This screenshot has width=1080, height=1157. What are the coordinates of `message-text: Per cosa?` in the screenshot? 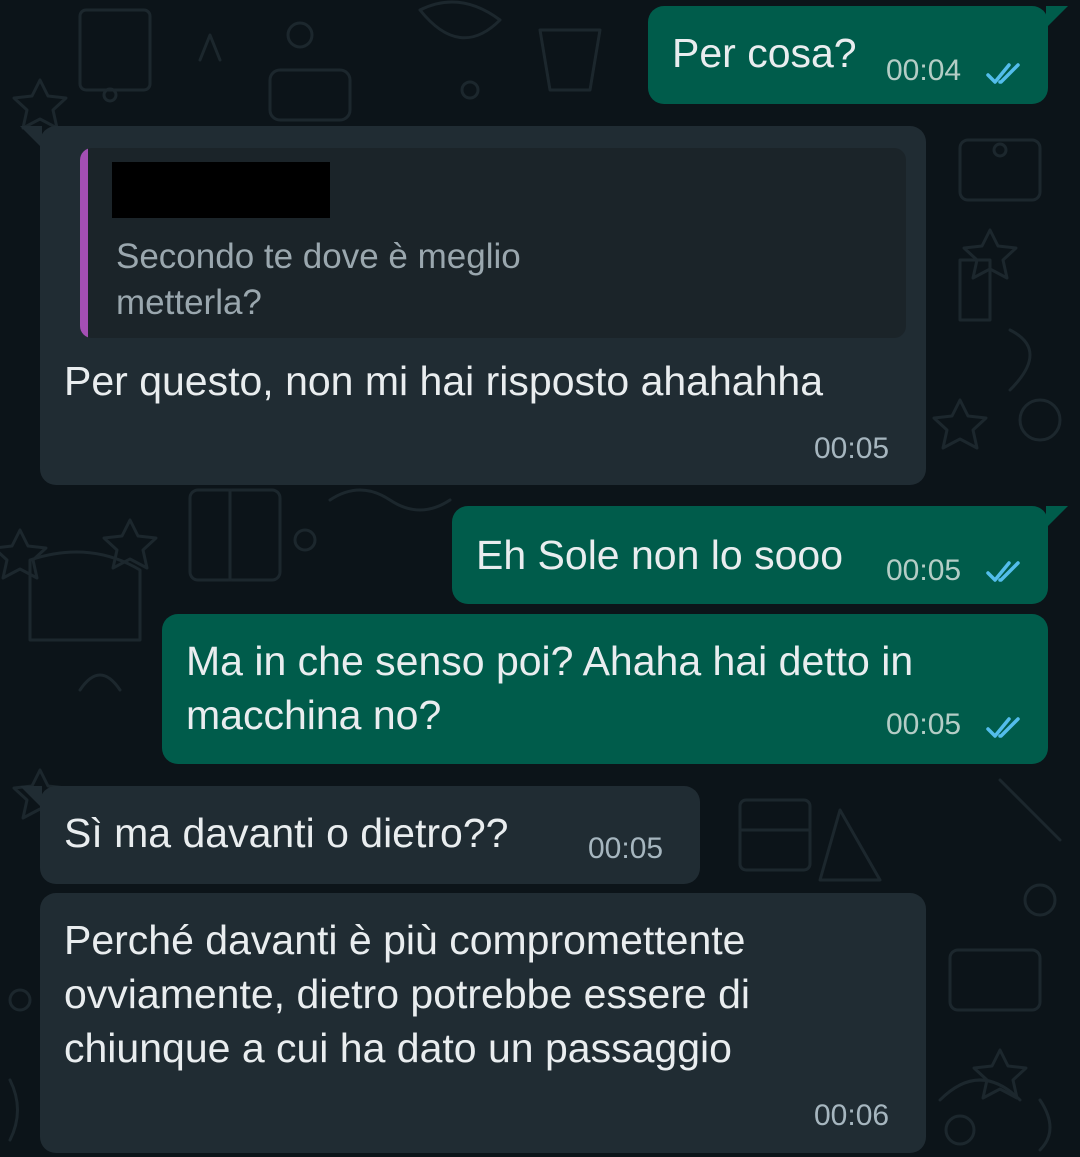 It's located at (764, 53).